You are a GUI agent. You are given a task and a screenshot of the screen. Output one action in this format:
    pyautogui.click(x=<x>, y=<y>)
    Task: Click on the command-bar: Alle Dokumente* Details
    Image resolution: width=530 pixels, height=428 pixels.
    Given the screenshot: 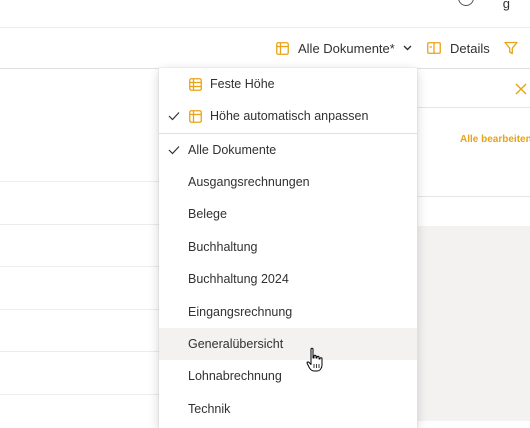 What is the action you would take?
    pyautogui.click(x=265, y=48)
    